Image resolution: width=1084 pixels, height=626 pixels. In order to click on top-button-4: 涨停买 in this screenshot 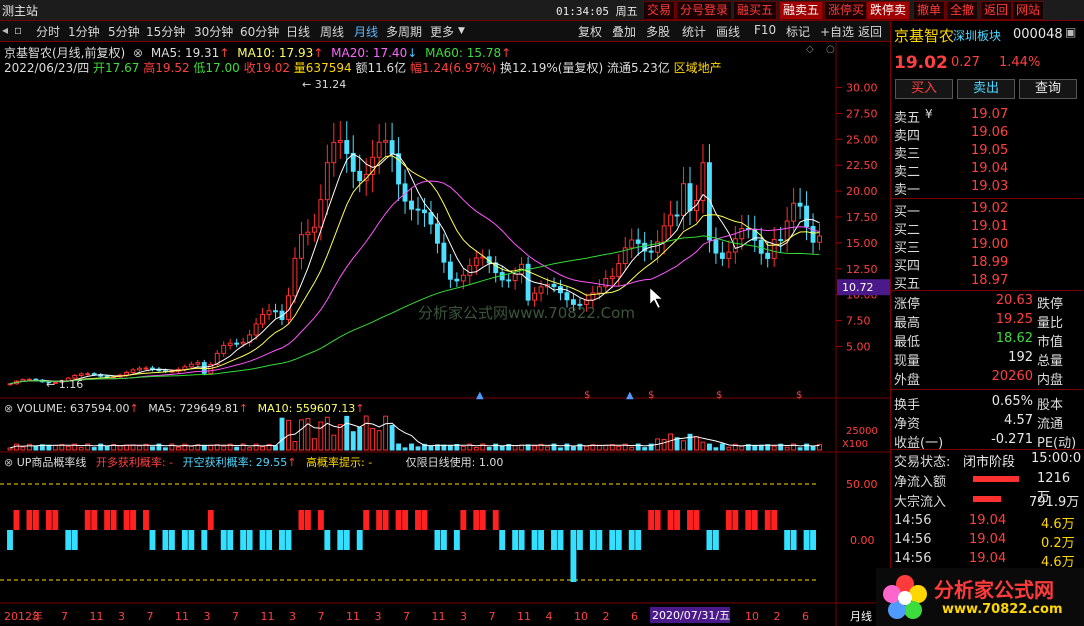, I will do `click(846, 10)`.